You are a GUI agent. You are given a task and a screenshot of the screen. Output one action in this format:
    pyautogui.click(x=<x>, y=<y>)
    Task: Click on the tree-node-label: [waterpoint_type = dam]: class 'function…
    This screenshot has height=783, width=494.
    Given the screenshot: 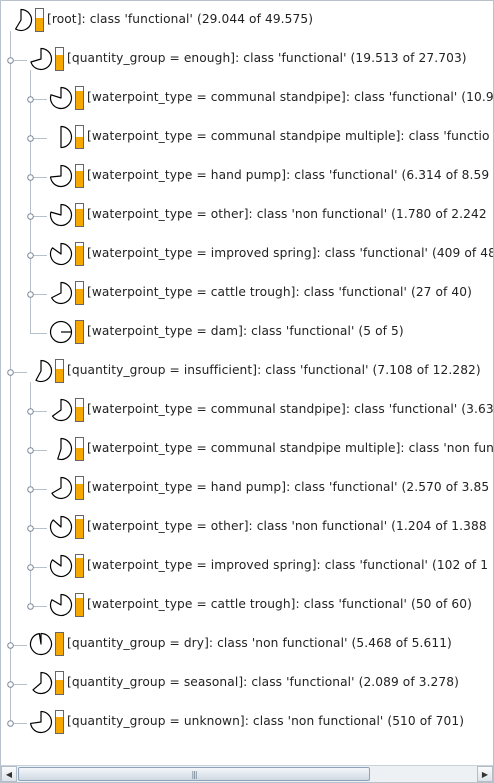 What is the action you would take?
    pyautogui.click(x=245, y=331)
    